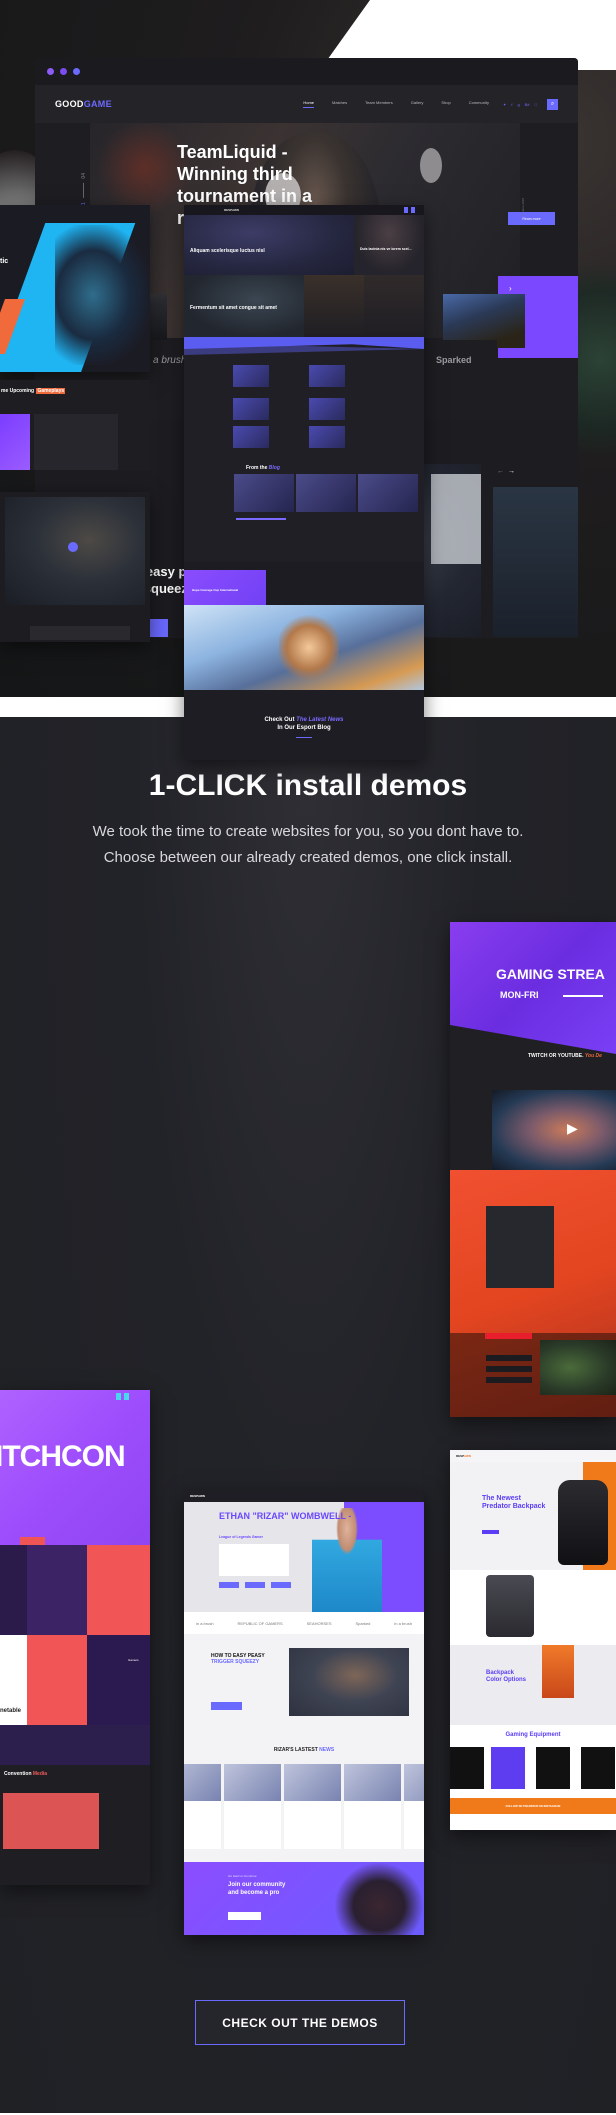 This screenshot has width=616, height=2115. I want to click on twitchcon-word: ITCHCON, so click(63, 1456).